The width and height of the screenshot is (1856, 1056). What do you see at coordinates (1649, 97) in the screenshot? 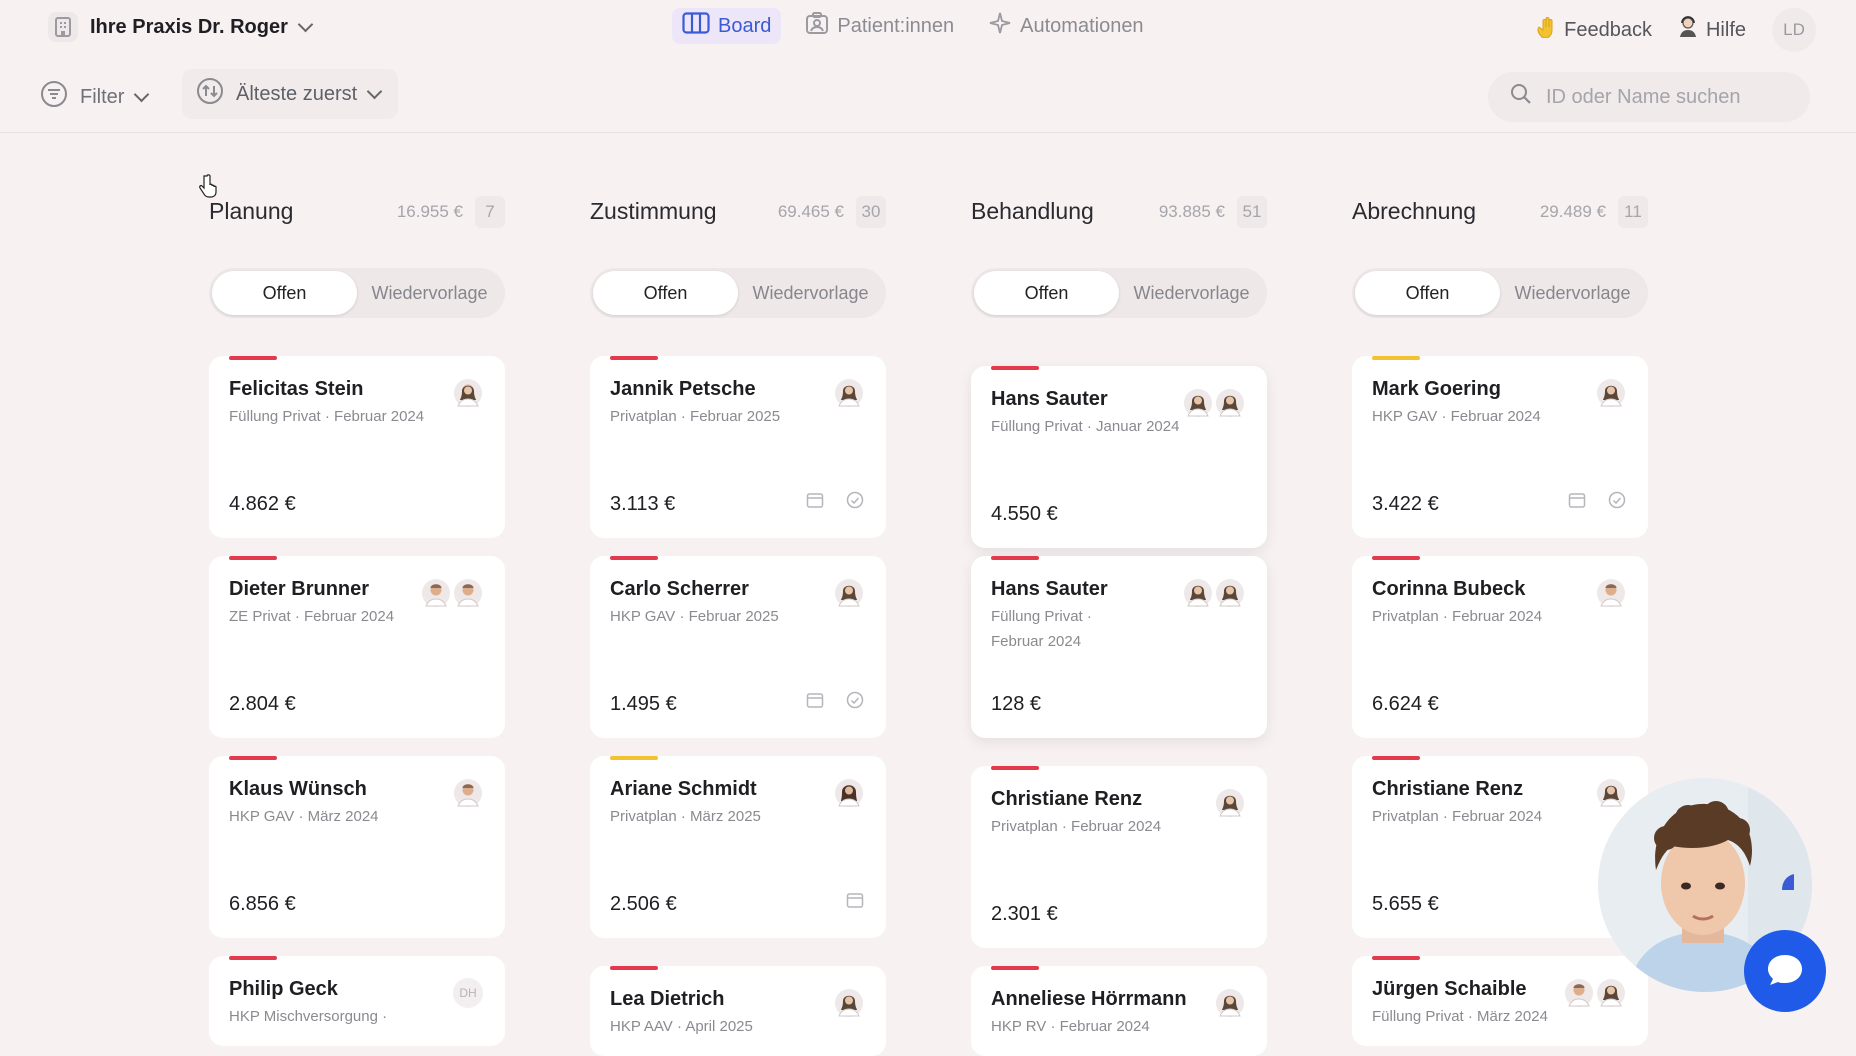
I see `search-input: ID oder Name suchen` at bounding box center [1649, 97].